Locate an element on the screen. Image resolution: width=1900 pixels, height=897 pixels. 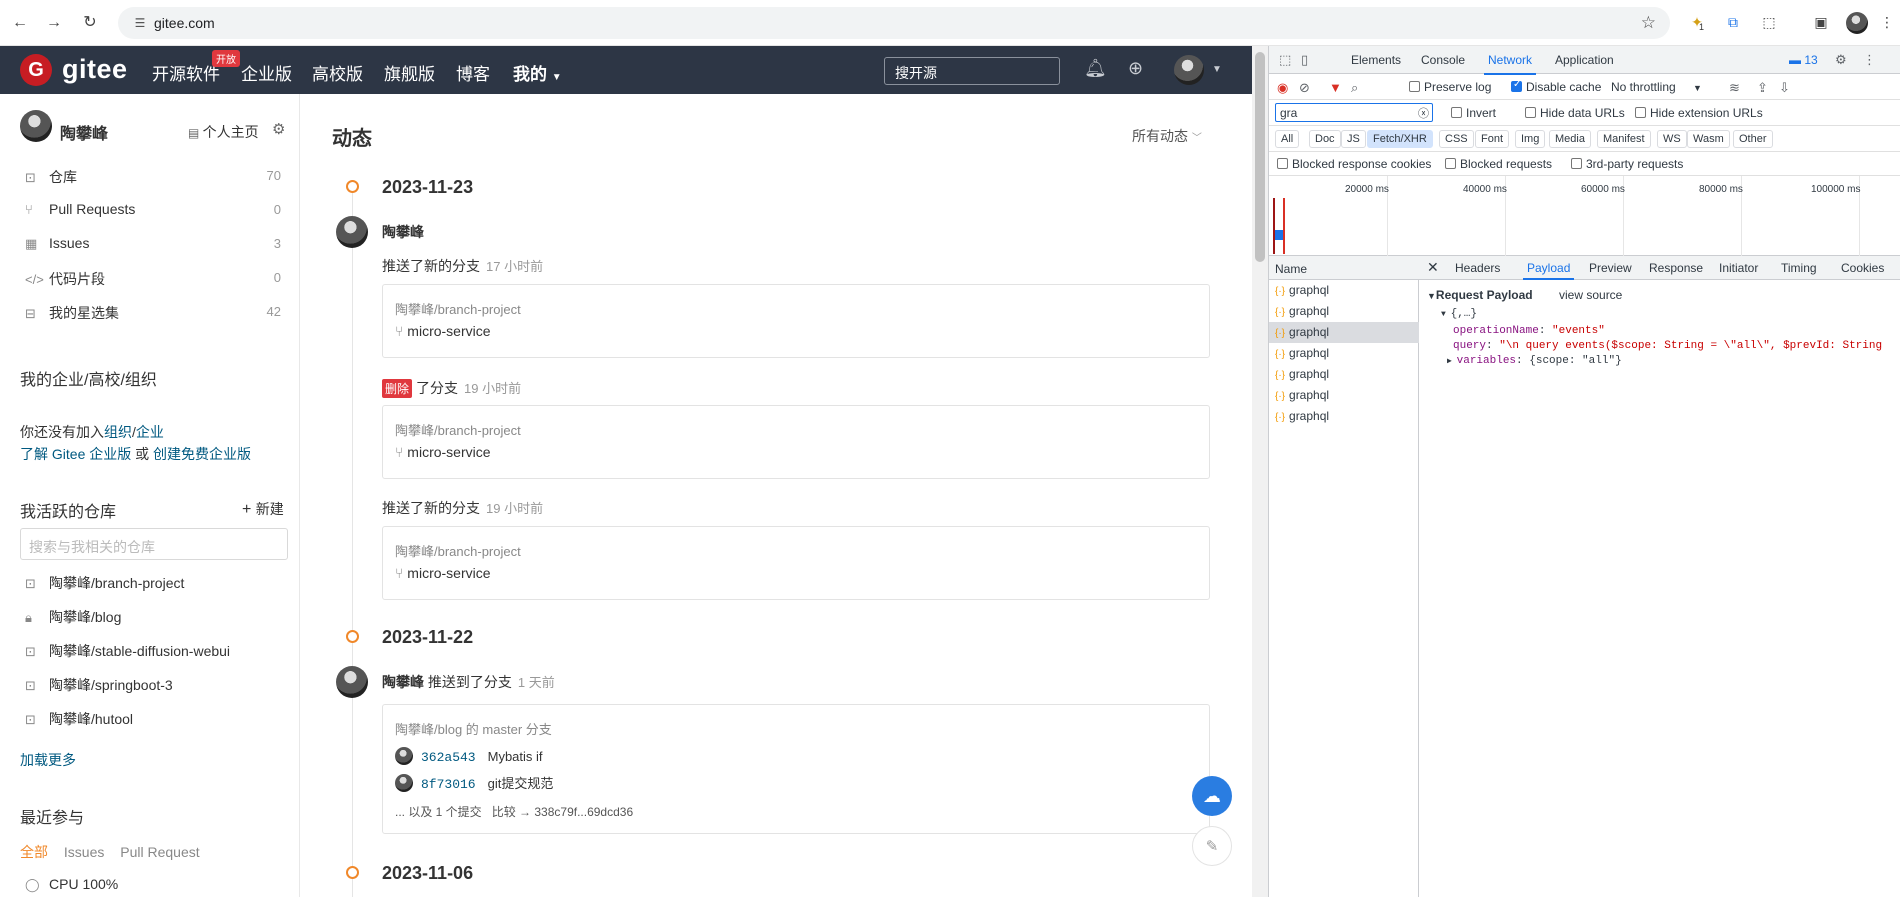
repo-item: 🔒︎ 陶攀峰/blog is located at coordinates (153, 618).